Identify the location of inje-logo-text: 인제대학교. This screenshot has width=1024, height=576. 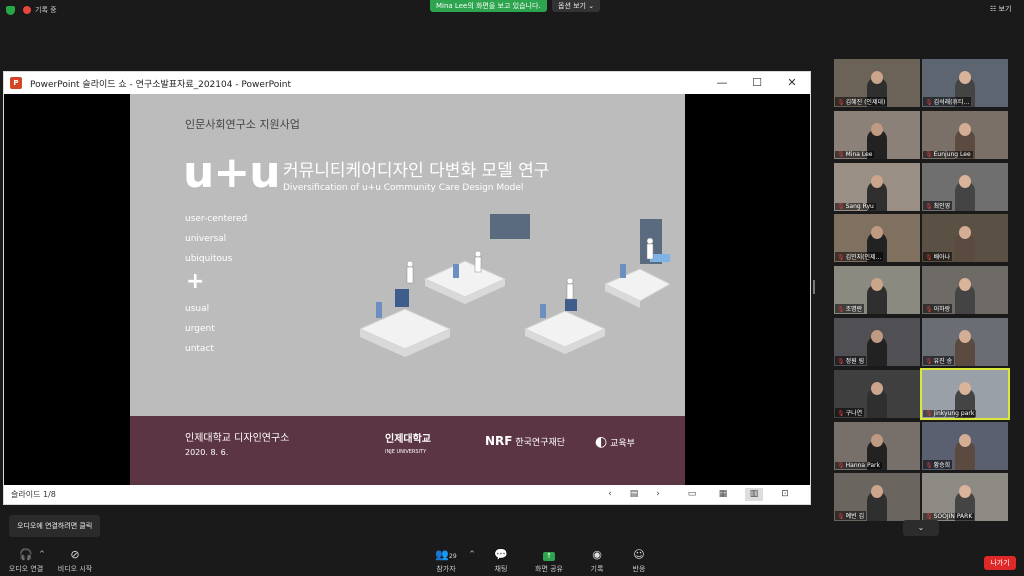
(408, 439).